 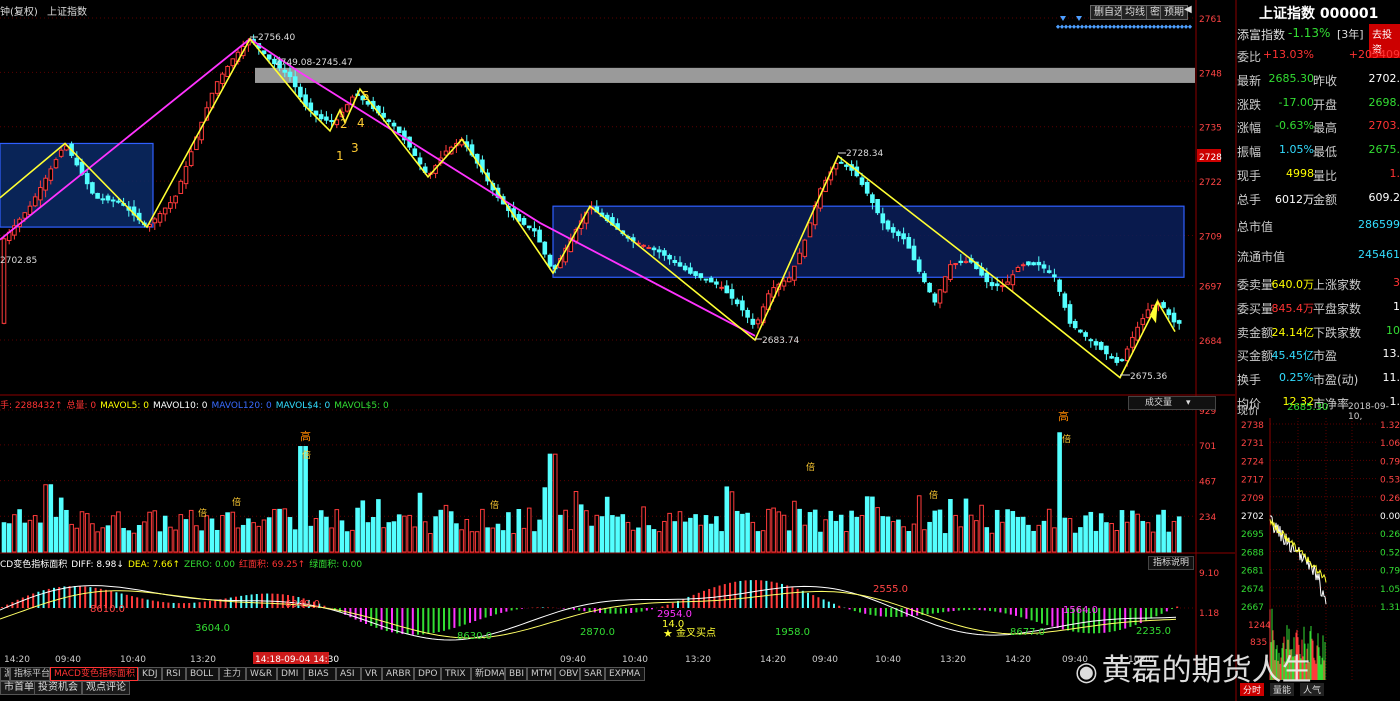 I want to click on tab-indicator: 新DMA, so click(x=488, y=674).